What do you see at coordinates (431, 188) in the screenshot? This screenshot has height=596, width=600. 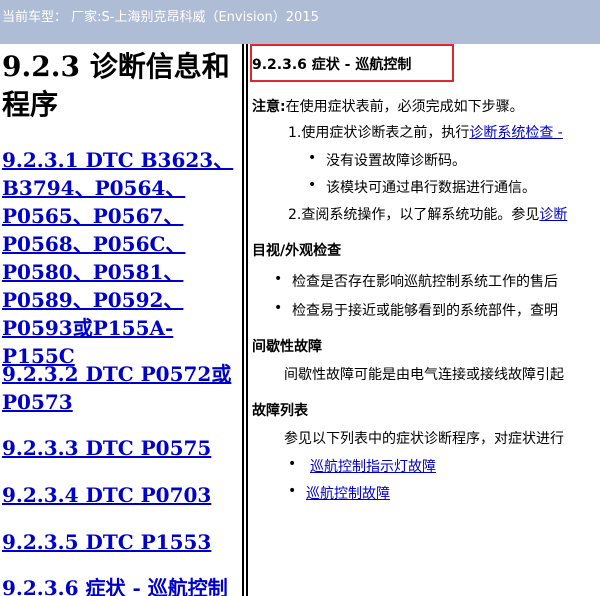 I see `step-1-bullet-2: 该模块可通过串行数据进行通信。` at bounding box center [431, 188].